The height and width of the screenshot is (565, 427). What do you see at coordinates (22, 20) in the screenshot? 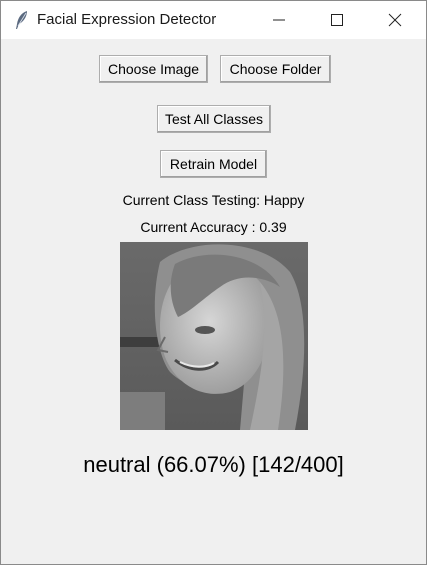
I see `feather-icon` at bounding box center [22, 20].